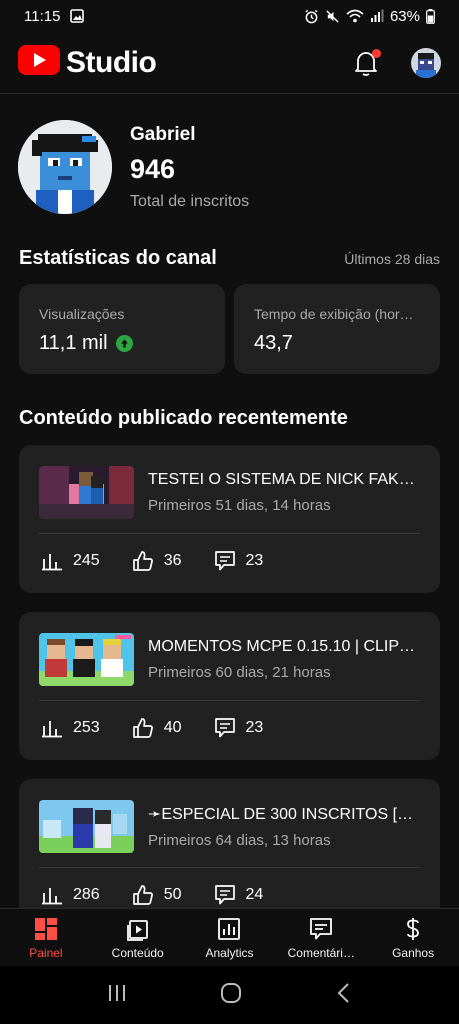 Image resolution: width=459 pixels, height=1024 pixels. Describe the element at coordinates (172, 894) in the screenshot. I see `likes-count: 50` at that location.